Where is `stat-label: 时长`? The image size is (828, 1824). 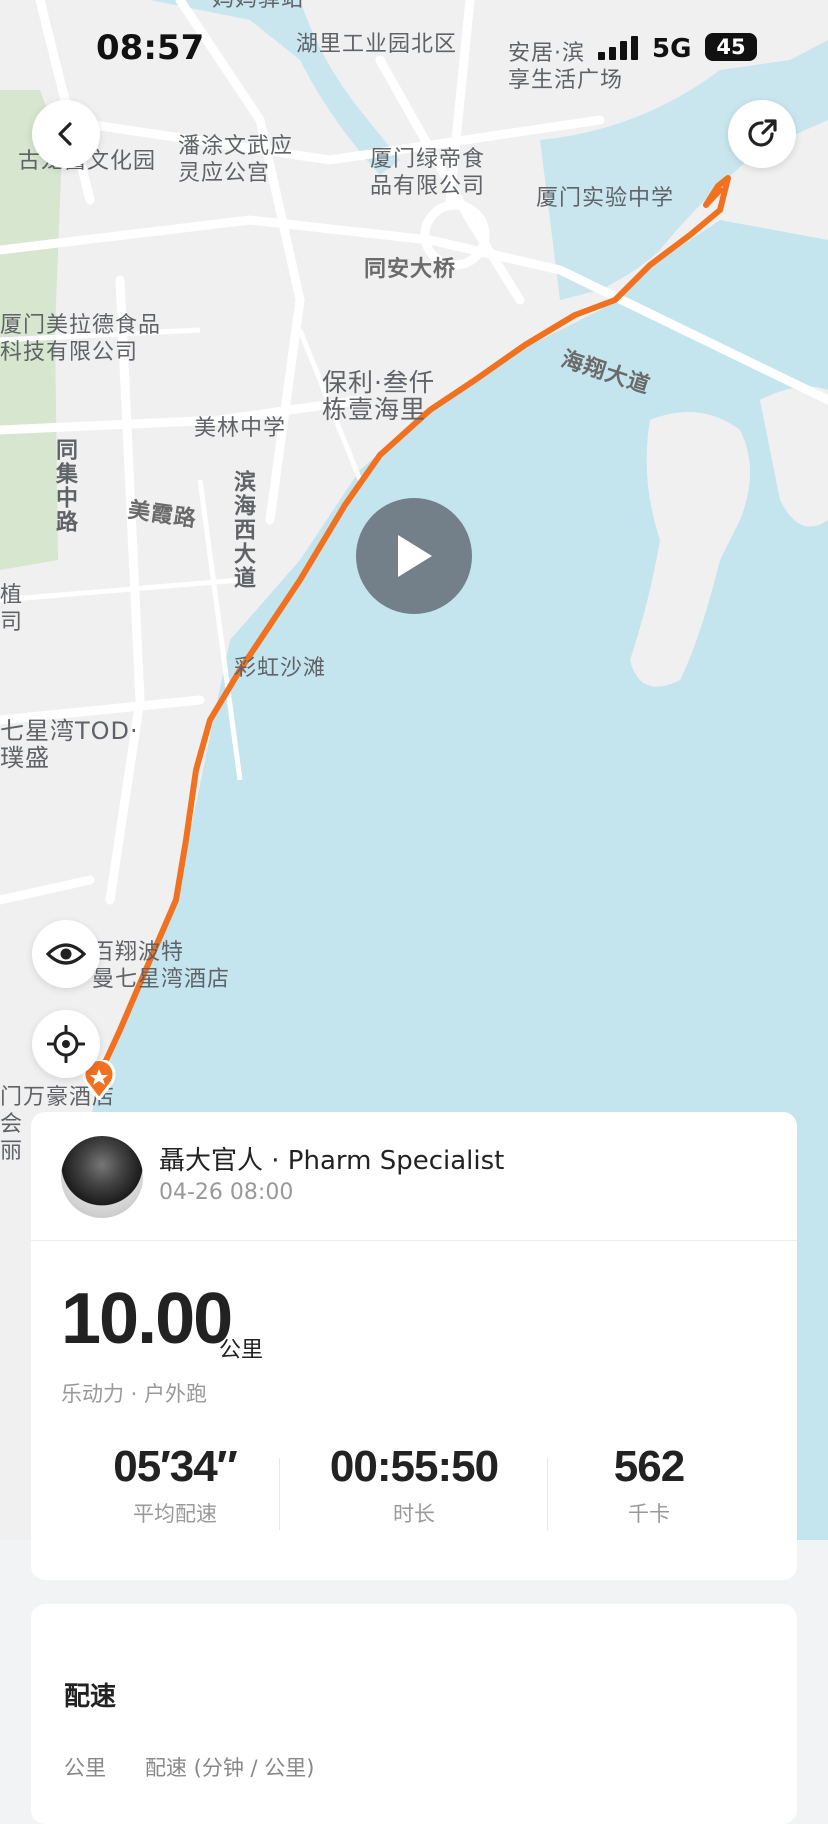
stat-label: 时长 is located at coordinates (414, 1514).